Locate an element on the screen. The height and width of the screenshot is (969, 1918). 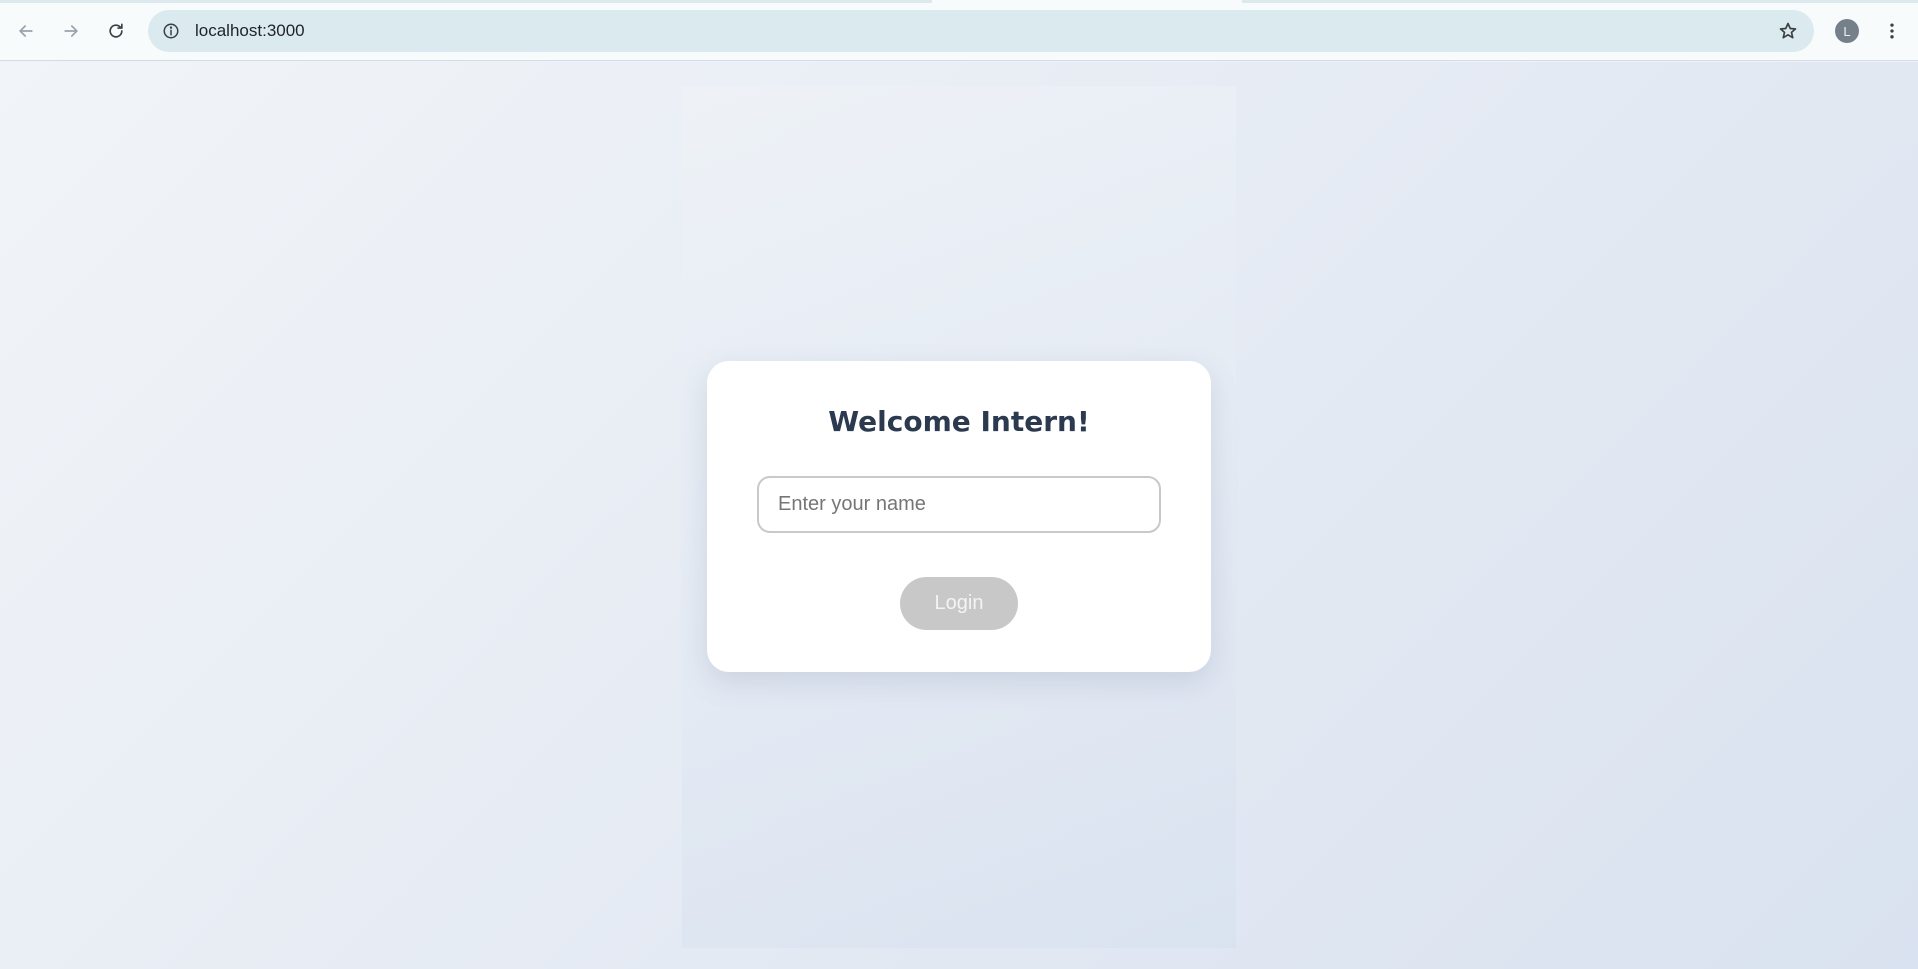
browser-toolbar: localhost:3000 L is located at coordinates (959, 30).